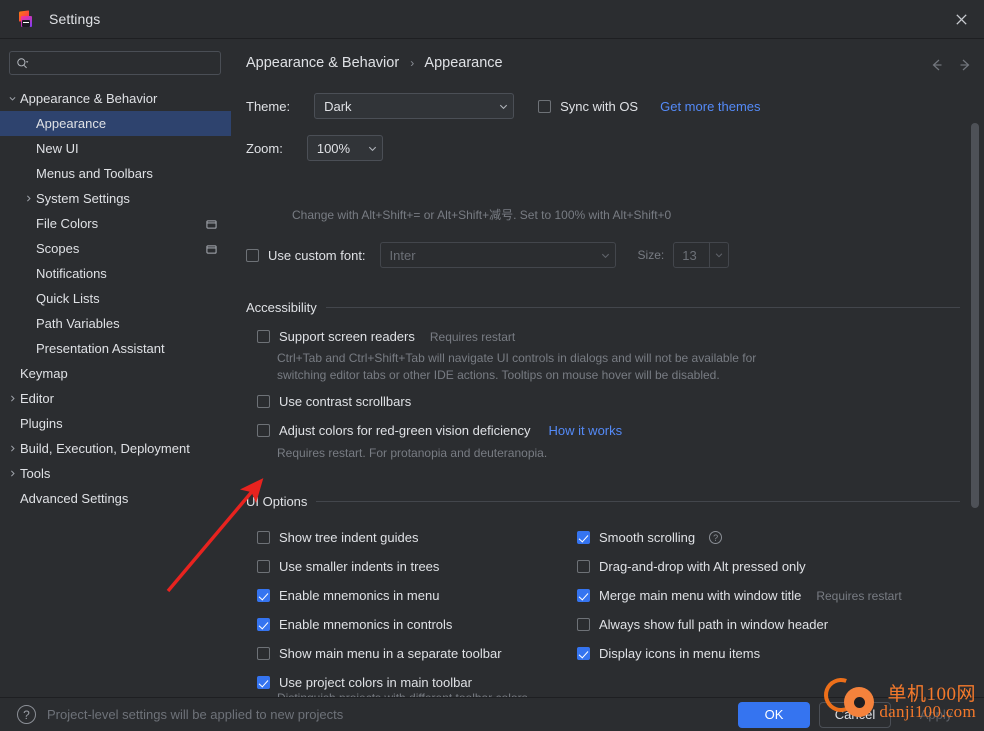  Describe the element at coordinates (936, 715) in the screenshot. I see `apply-button: Apply` at that location.